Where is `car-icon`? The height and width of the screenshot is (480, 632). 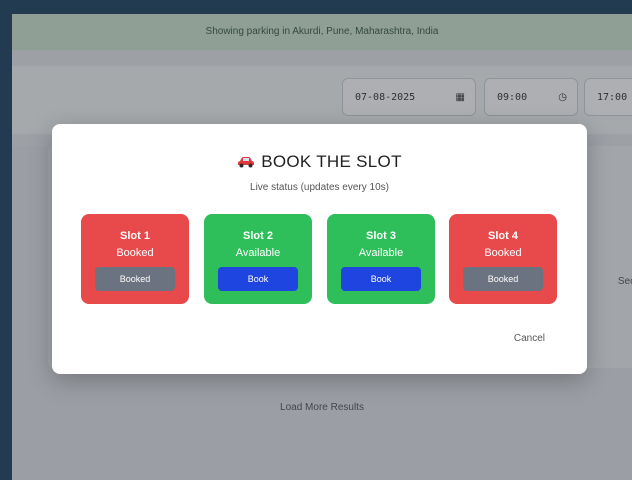
car-icon is located at coordinates (246, 160).